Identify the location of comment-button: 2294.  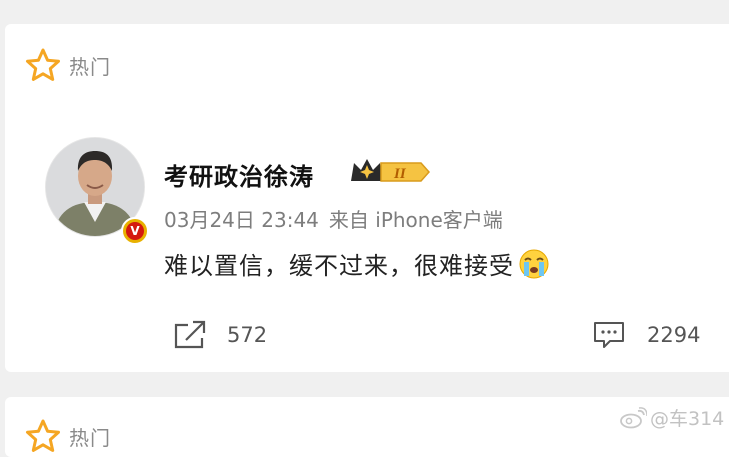
(646, 335).